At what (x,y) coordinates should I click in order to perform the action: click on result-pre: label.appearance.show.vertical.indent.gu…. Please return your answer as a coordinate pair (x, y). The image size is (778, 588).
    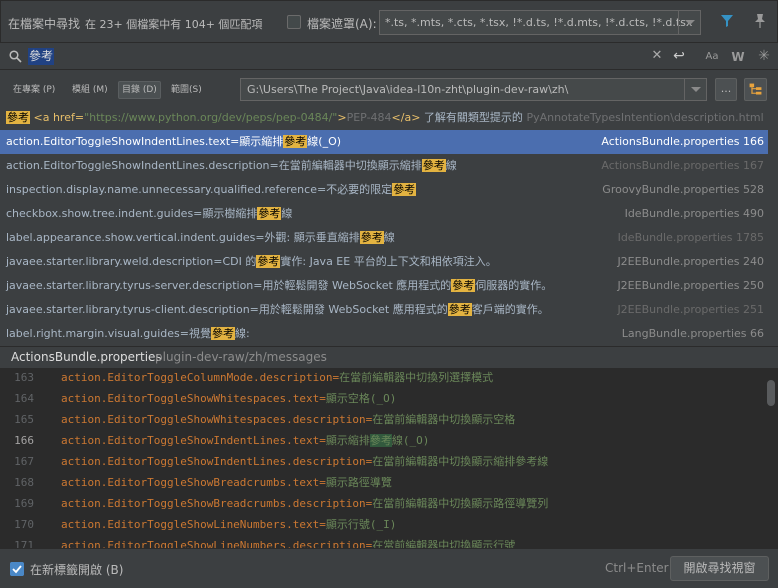
    Looking at the image, I should click on (183, 237).